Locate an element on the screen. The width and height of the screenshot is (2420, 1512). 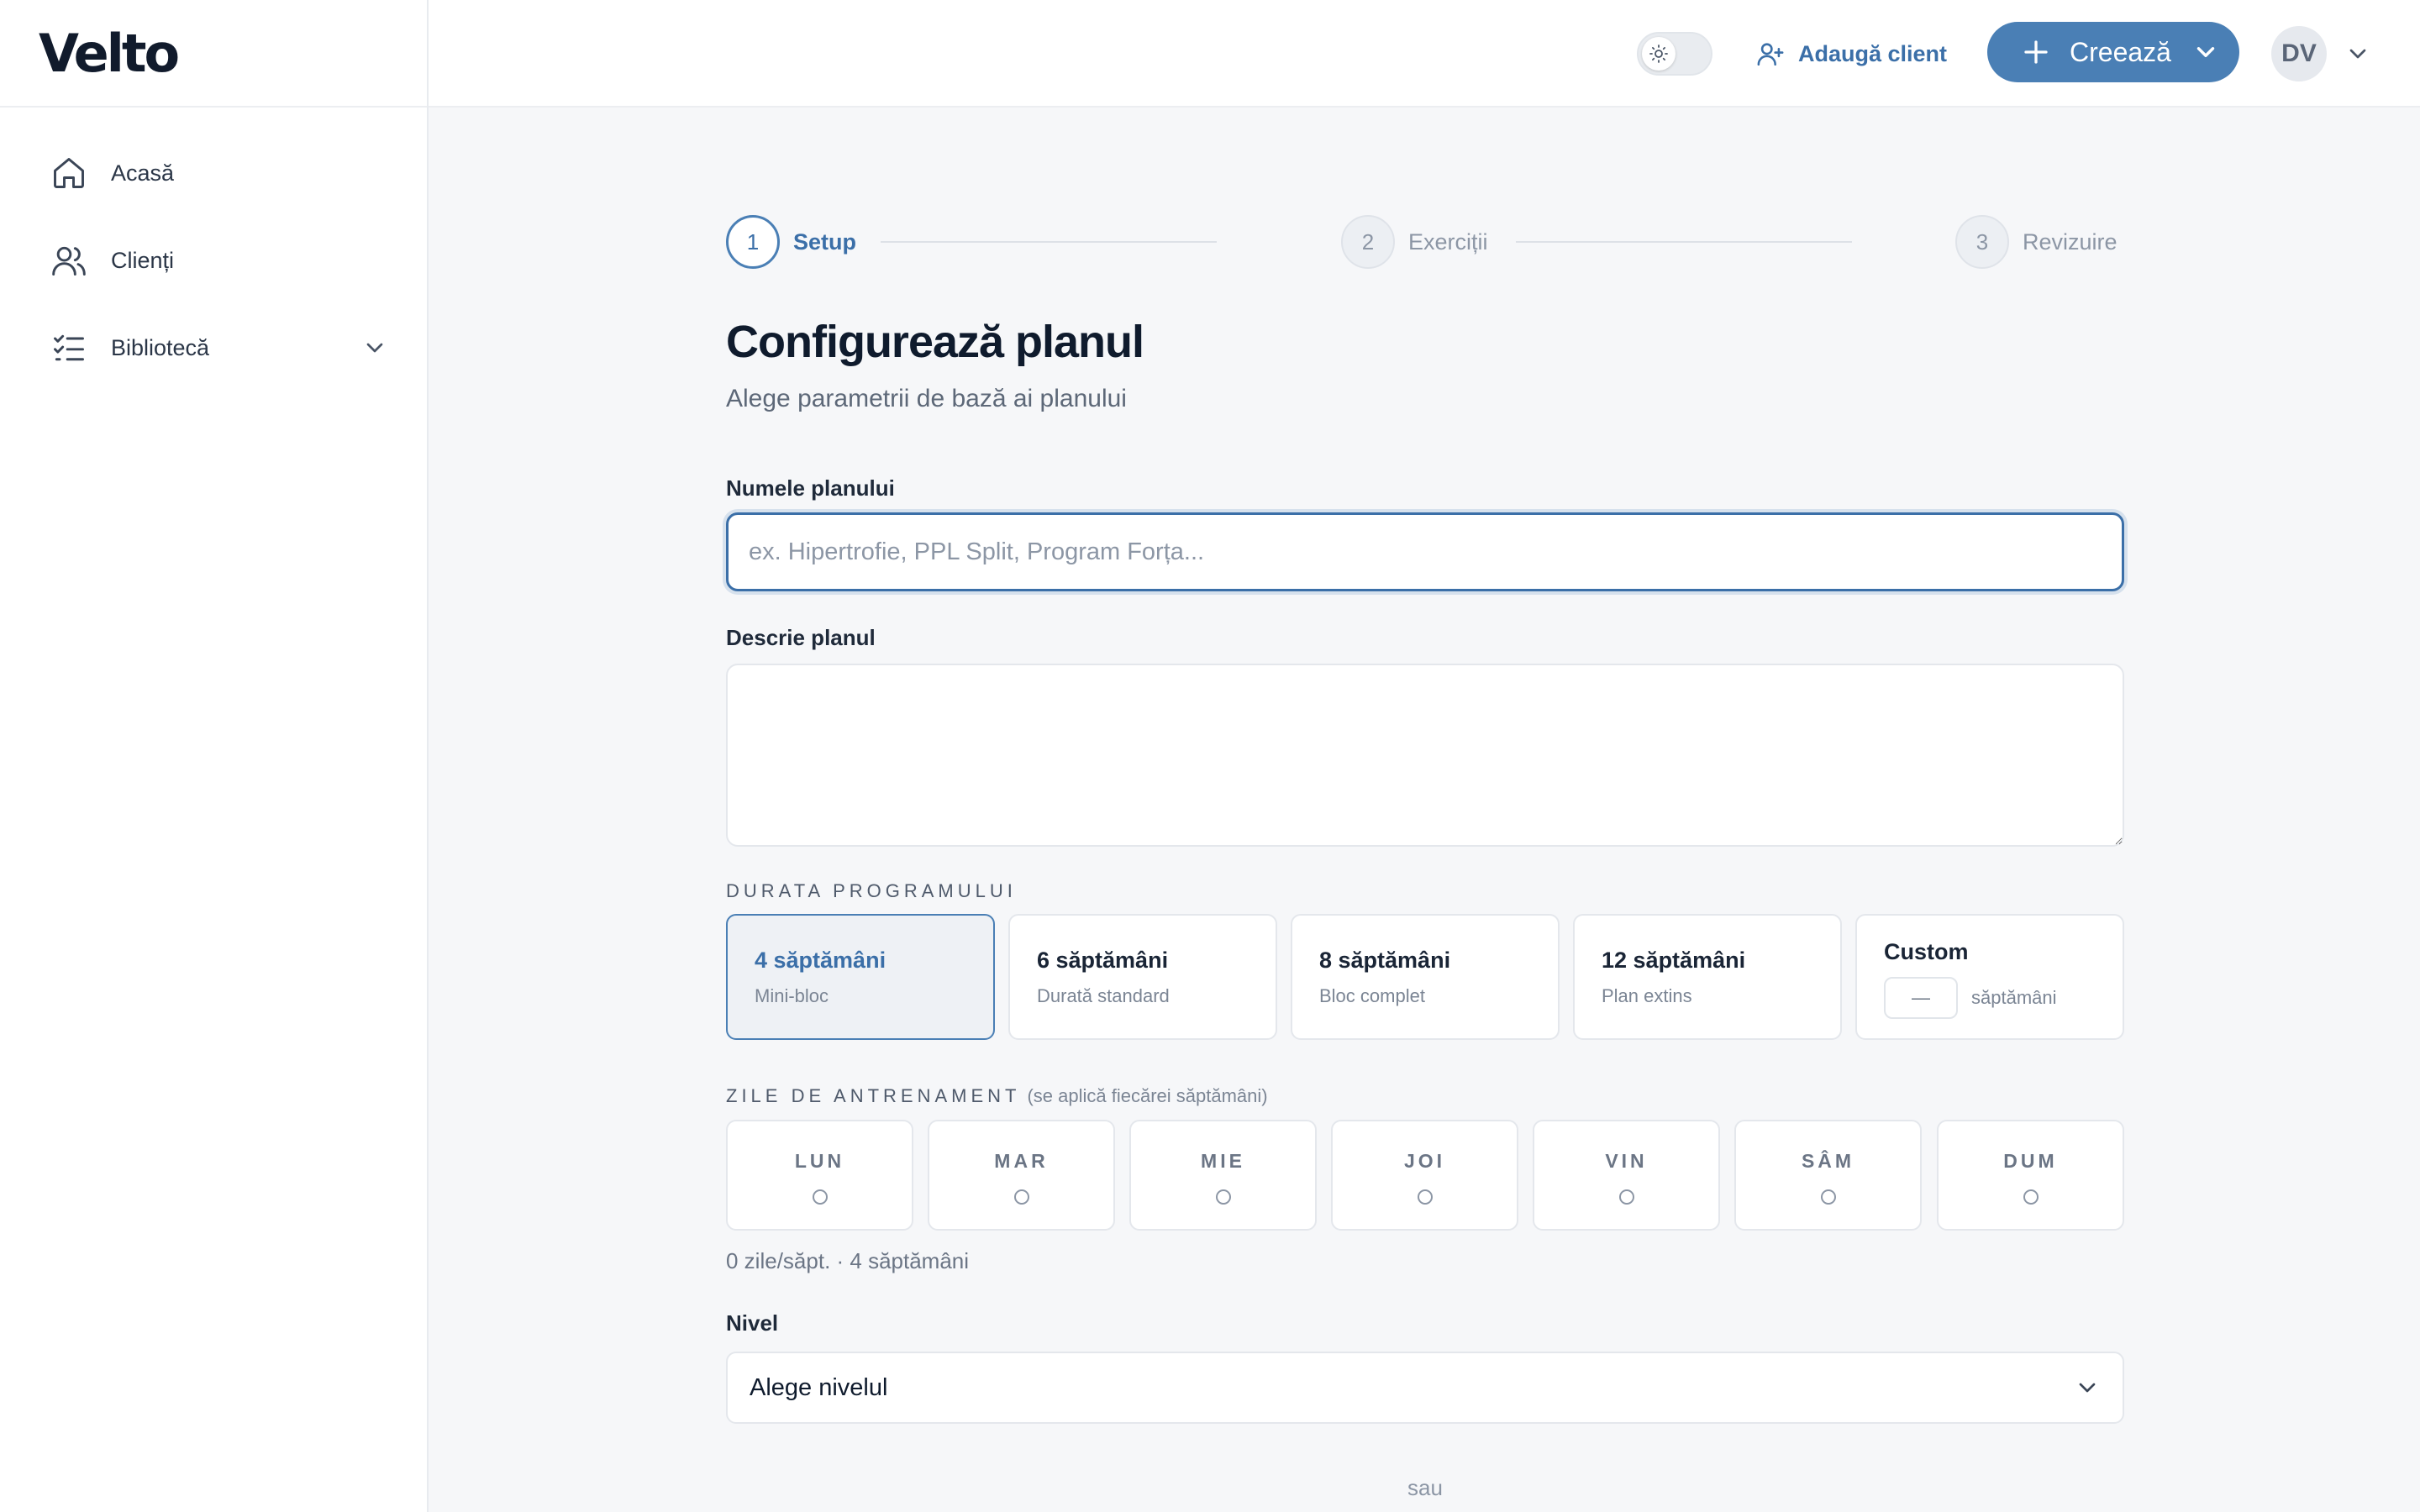
step-label: Revizuire is located at coordinates (2070, 241).